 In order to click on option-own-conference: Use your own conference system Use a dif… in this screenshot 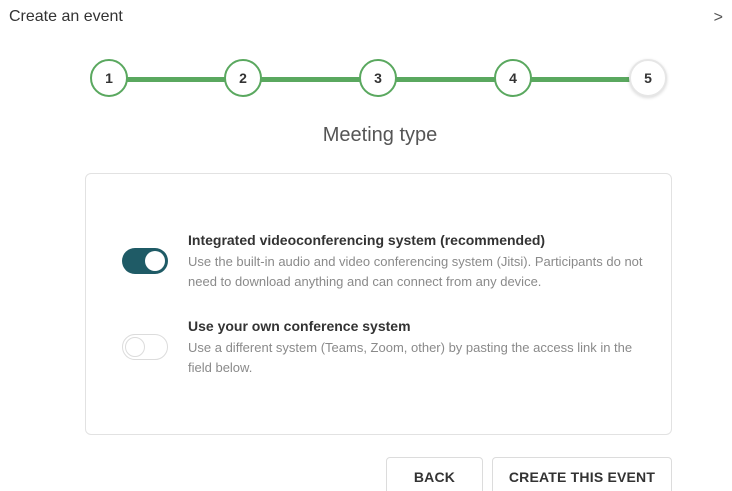, I will do `click(423, 348)`.